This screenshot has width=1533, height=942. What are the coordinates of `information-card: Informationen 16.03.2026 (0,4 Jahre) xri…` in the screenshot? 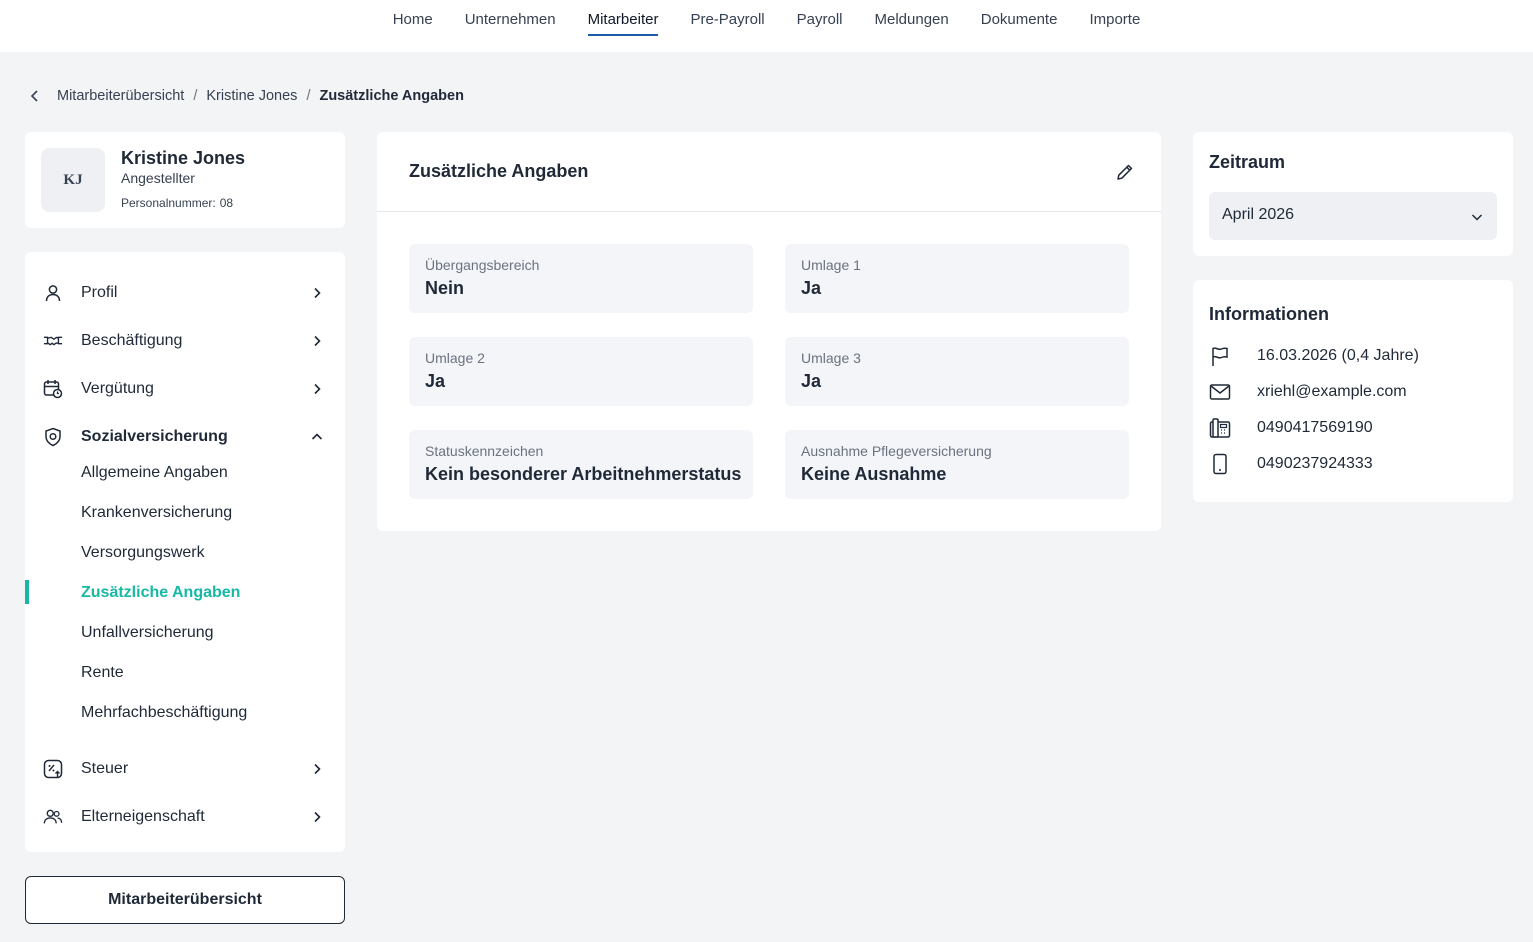 It's located at (1353, 391).